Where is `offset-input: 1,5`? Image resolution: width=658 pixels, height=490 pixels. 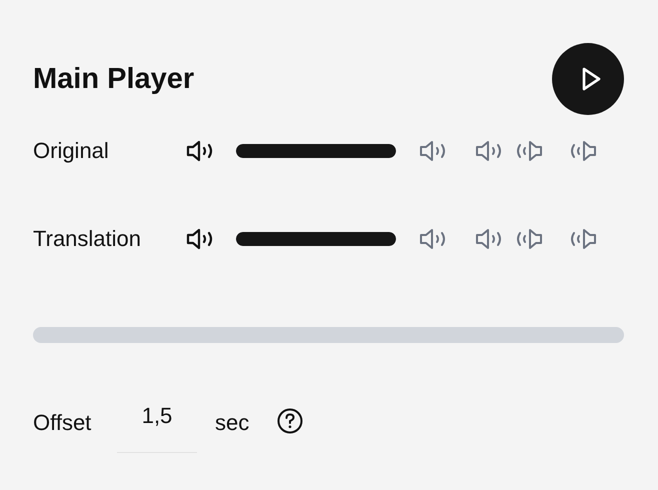 offset-input: 1,5 is located at coordinates (157, 424).